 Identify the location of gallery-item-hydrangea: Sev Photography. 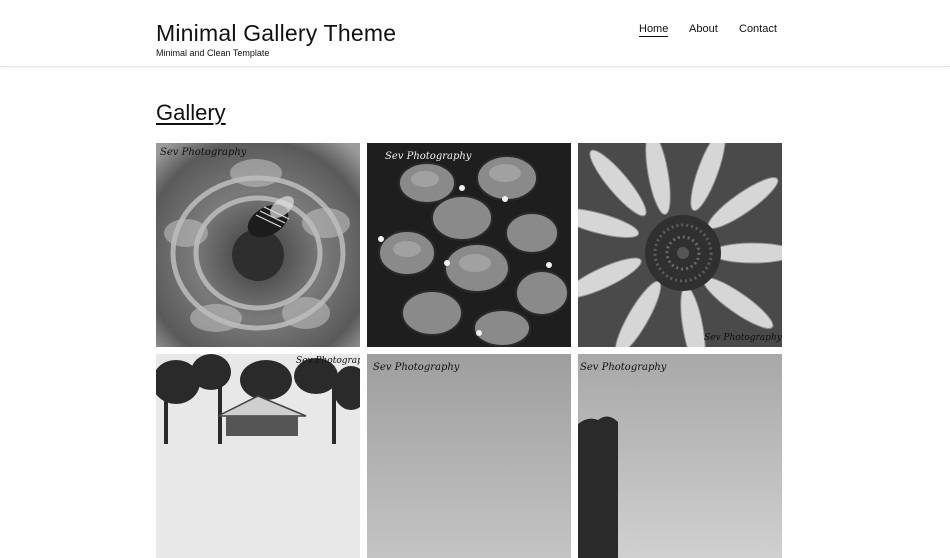
(469, 245).